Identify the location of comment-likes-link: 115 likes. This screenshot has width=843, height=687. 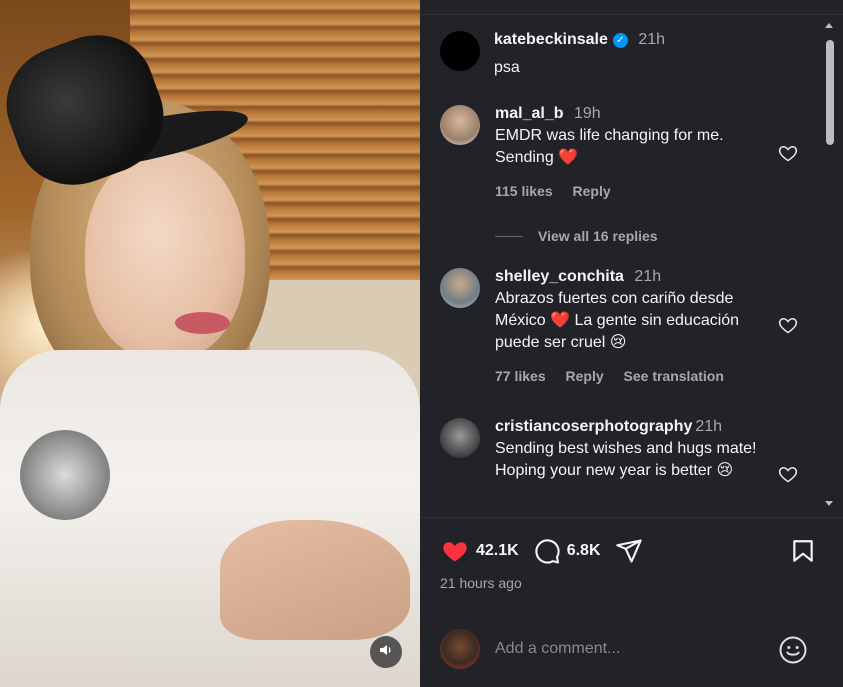
(524, 191).